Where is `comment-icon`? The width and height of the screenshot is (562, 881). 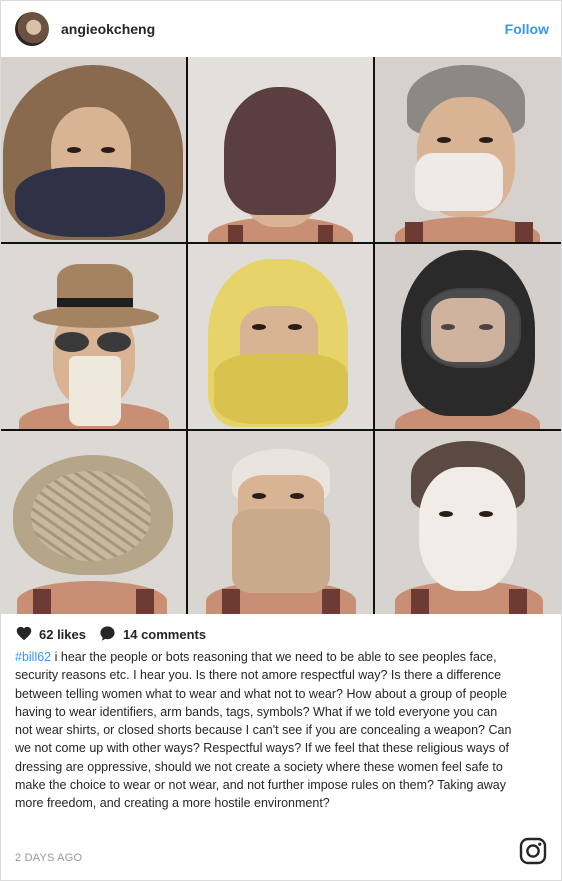
comment-icon is located at coordinates (107, 633).